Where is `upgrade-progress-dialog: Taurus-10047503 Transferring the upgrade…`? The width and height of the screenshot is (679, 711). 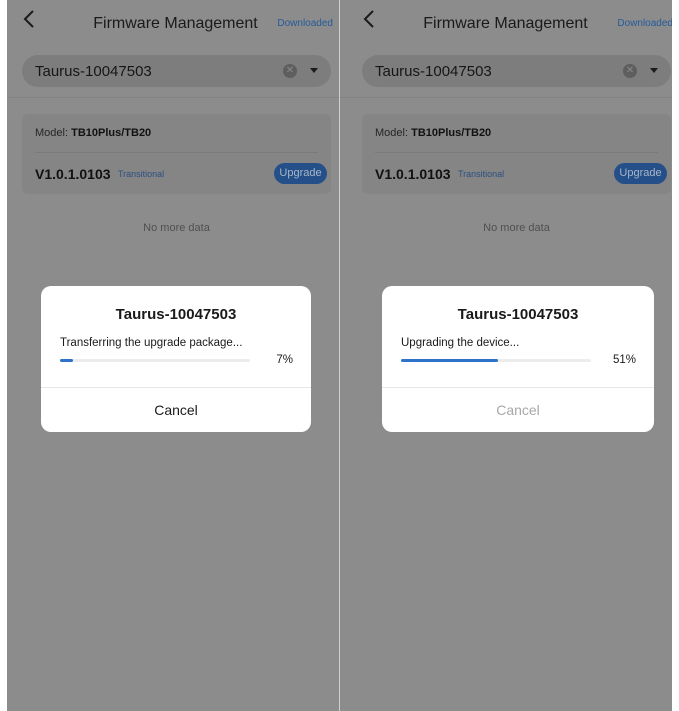 upgrade-progress-dialog: Taurus-10047503 Transferring the upgrade… is located at coordinates (176, 359).